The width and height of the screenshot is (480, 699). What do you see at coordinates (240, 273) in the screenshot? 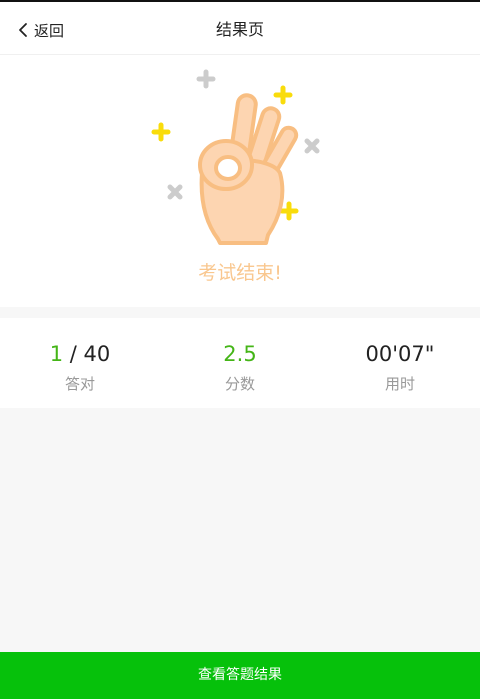
I see `exam-finished-message: 考试结束!` at bounding box center [240, 273].